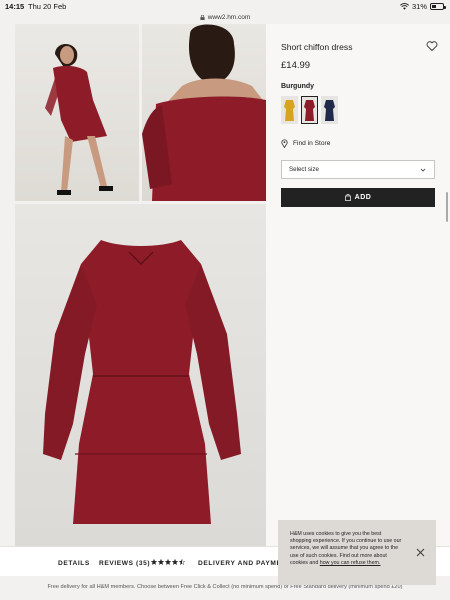 The height and width of the screenshot is (600, 450). Describe the element at coordinates (74, 563) in the screenshot. I see `tab-details: DETAILS` at that location.